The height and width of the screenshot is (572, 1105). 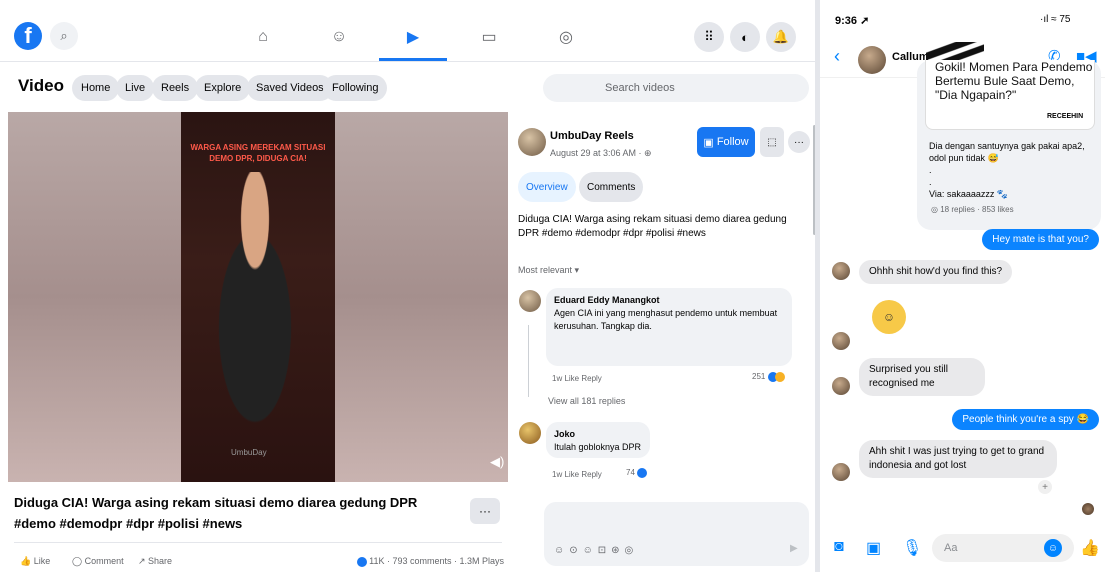 I want to click on comment-input-icons: ☺⊙☺⊡⊛◎, so click(x=596, y=550).